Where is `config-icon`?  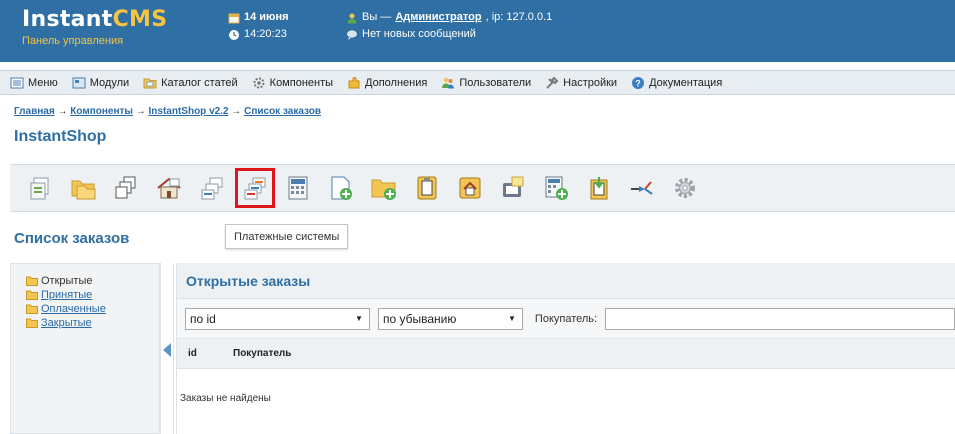
config-icon is located at coordinates (685, 188).